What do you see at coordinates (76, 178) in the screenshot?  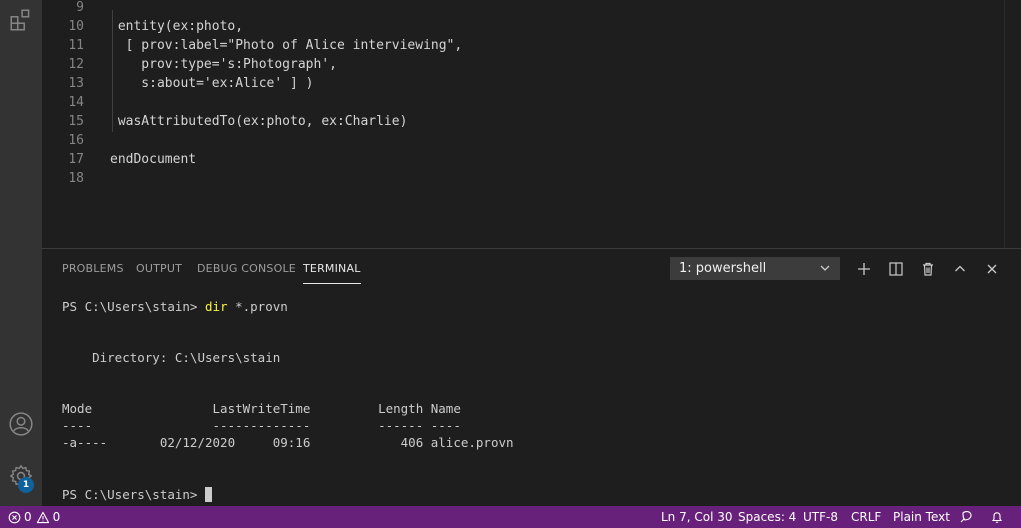 I see `code-line: 18` at bounding box center [76, 178].